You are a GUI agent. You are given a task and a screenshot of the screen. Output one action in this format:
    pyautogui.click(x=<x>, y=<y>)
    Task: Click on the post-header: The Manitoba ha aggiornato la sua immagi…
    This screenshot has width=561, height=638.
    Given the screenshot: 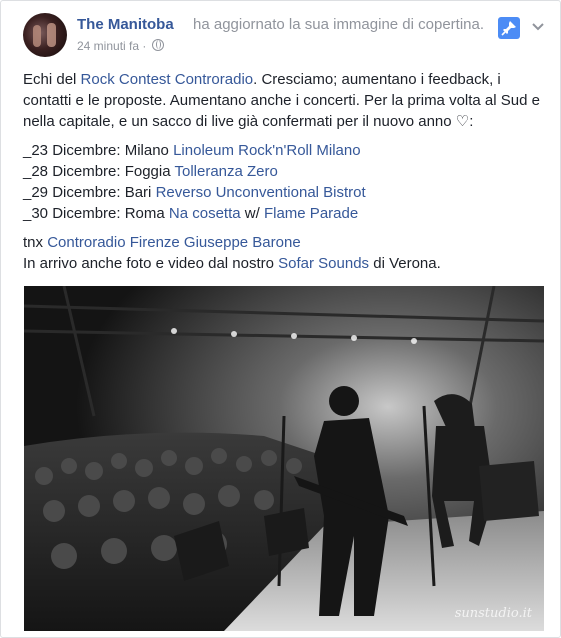 What is the action you would take?
    pyautogui.click(x=285, y=36)
    